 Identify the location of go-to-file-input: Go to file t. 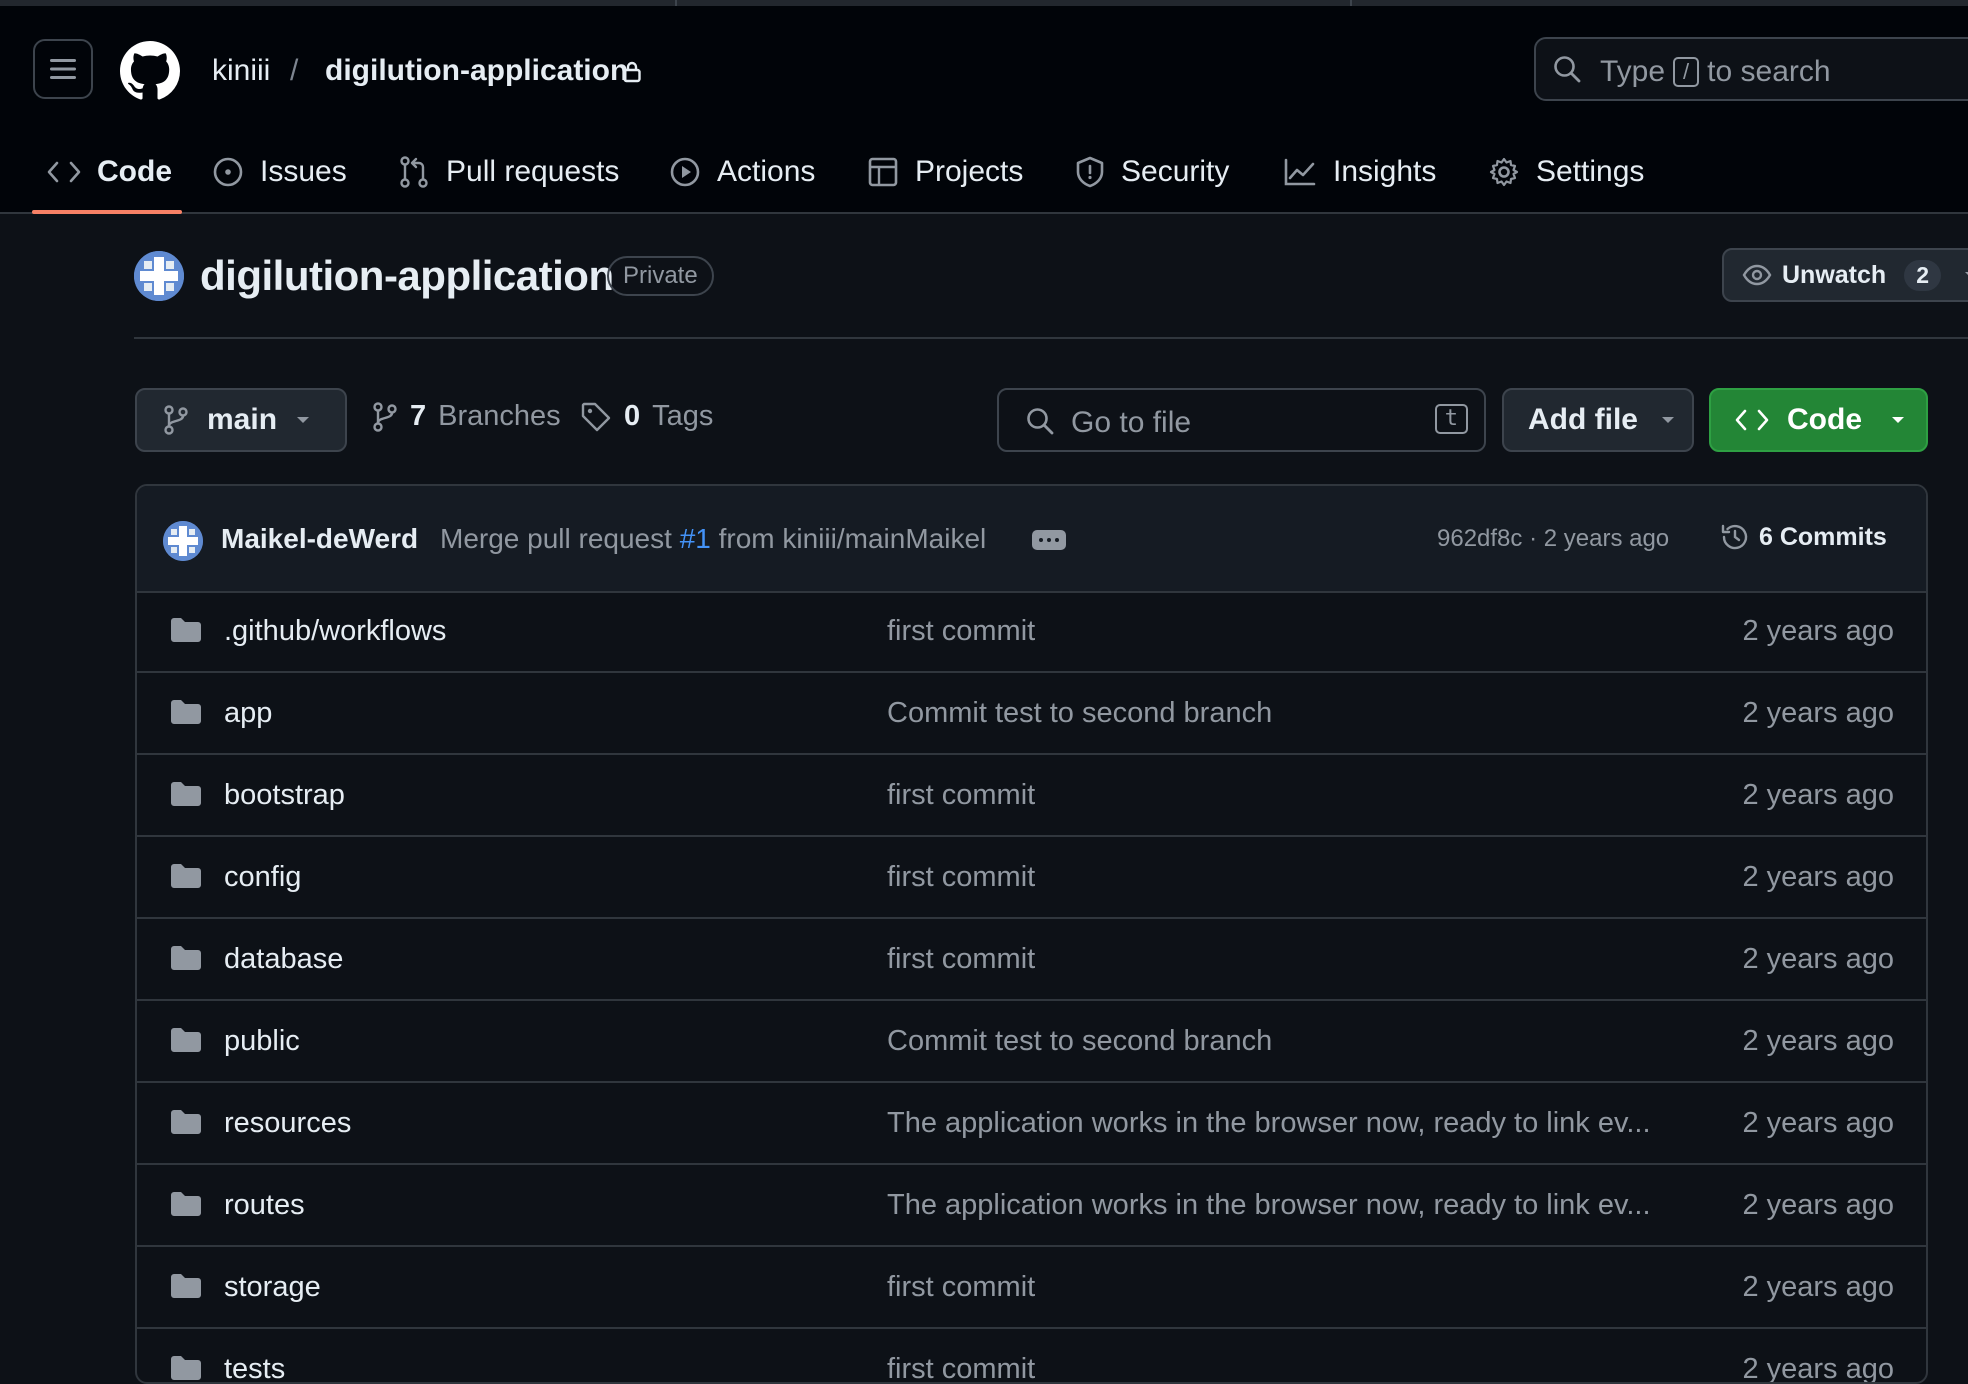
(1241, 420).